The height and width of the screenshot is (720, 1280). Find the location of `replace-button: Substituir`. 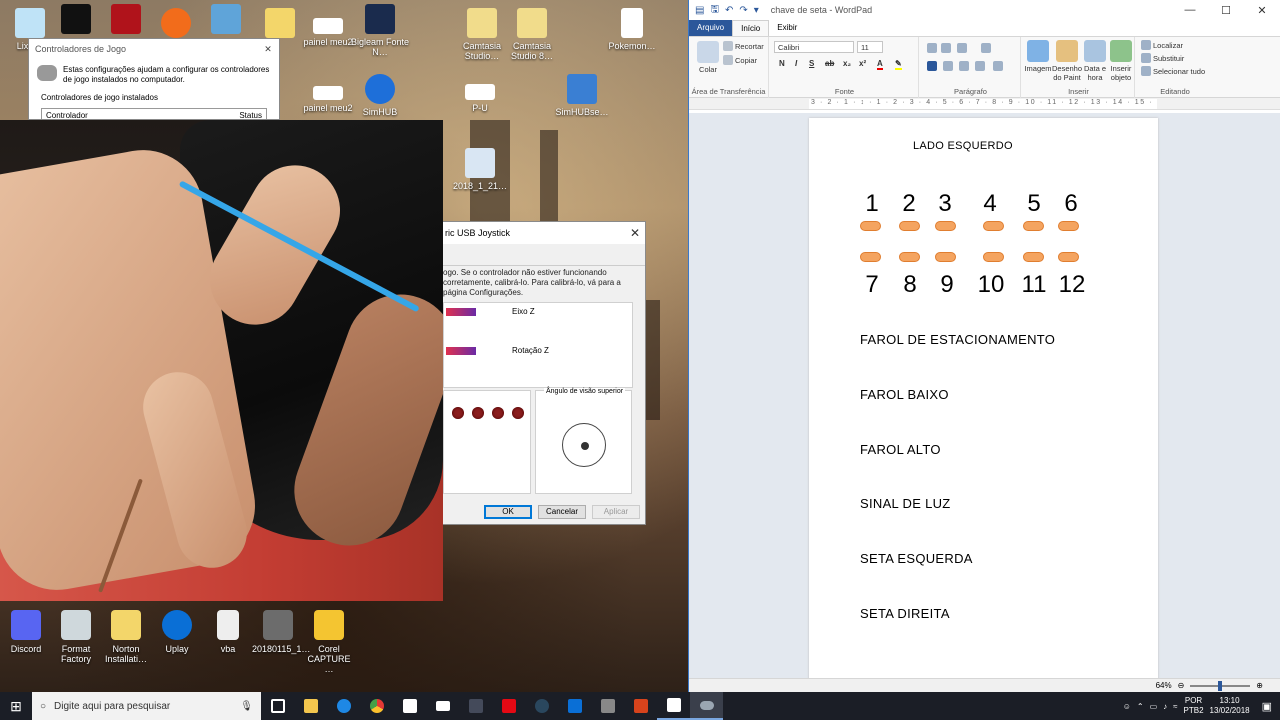

replace-button: Substituir is located at coordinates (1162, 58).